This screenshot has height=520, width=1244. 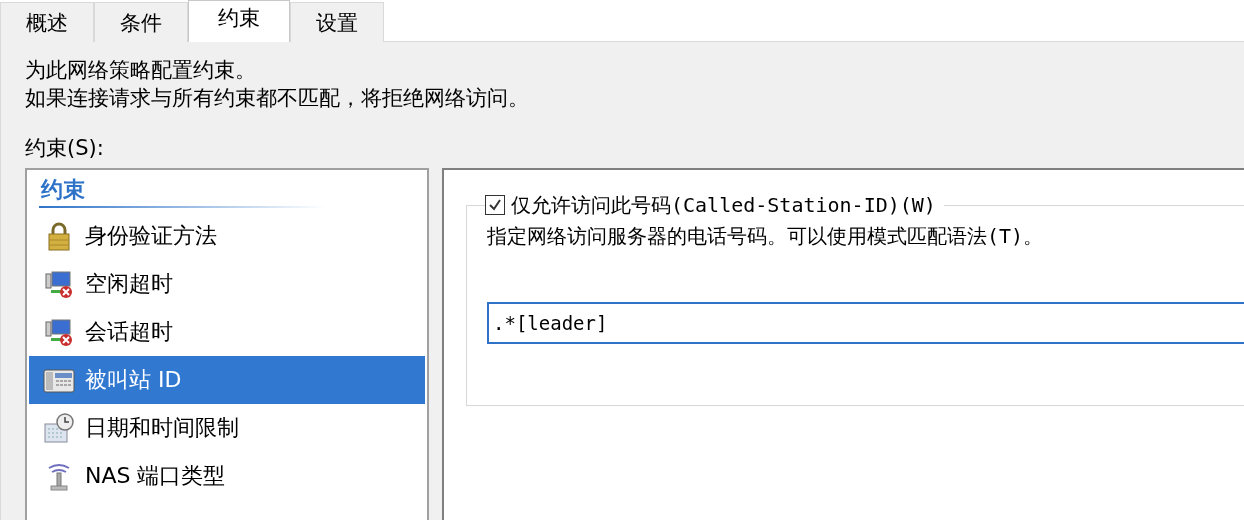 I want to click on checkbox, so click(x=495, y=205).